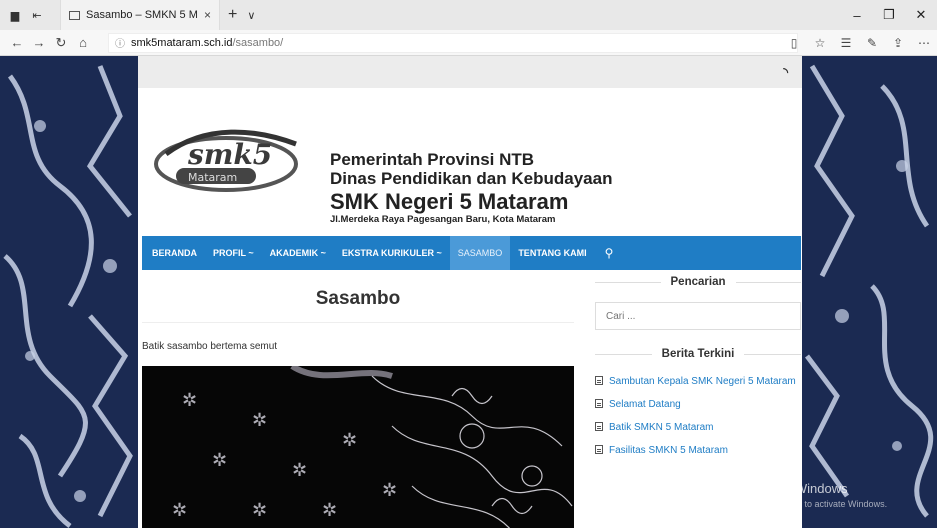 The image size is (937, 528). I want to click on restore-icon: ❐, so click(889, 15).